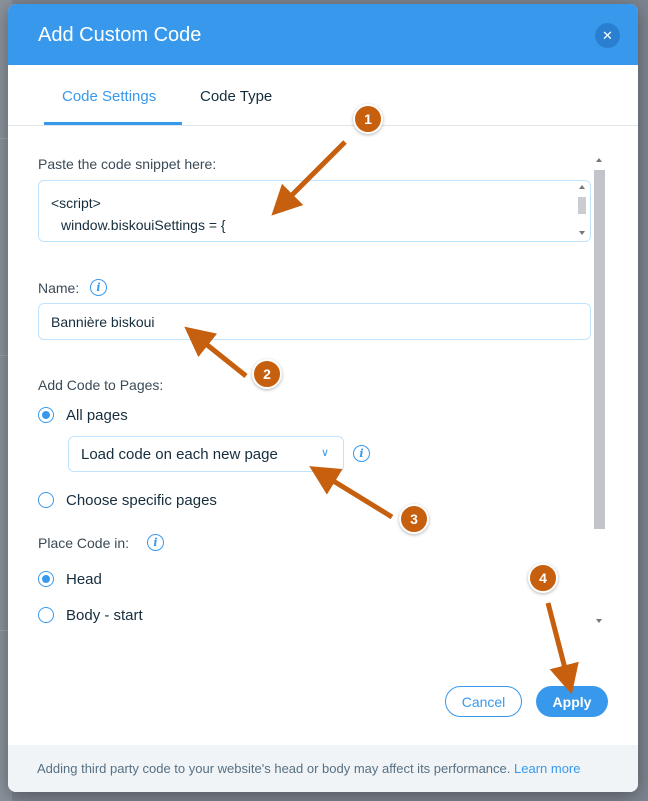  Describe the element at coordinates (109, 96) in the screenshot. I see `tab-code-settings: Code Settings` at that location.